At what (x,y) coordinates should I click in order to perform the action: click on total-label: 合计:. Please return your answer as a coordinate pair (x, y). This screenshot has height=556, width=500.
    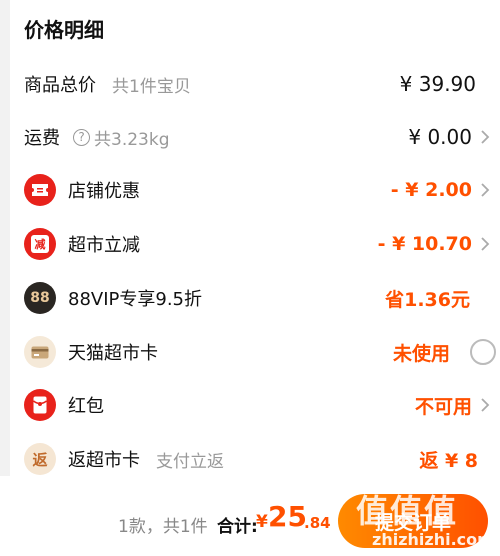
    Looking at the image, I should click on (237, 527).